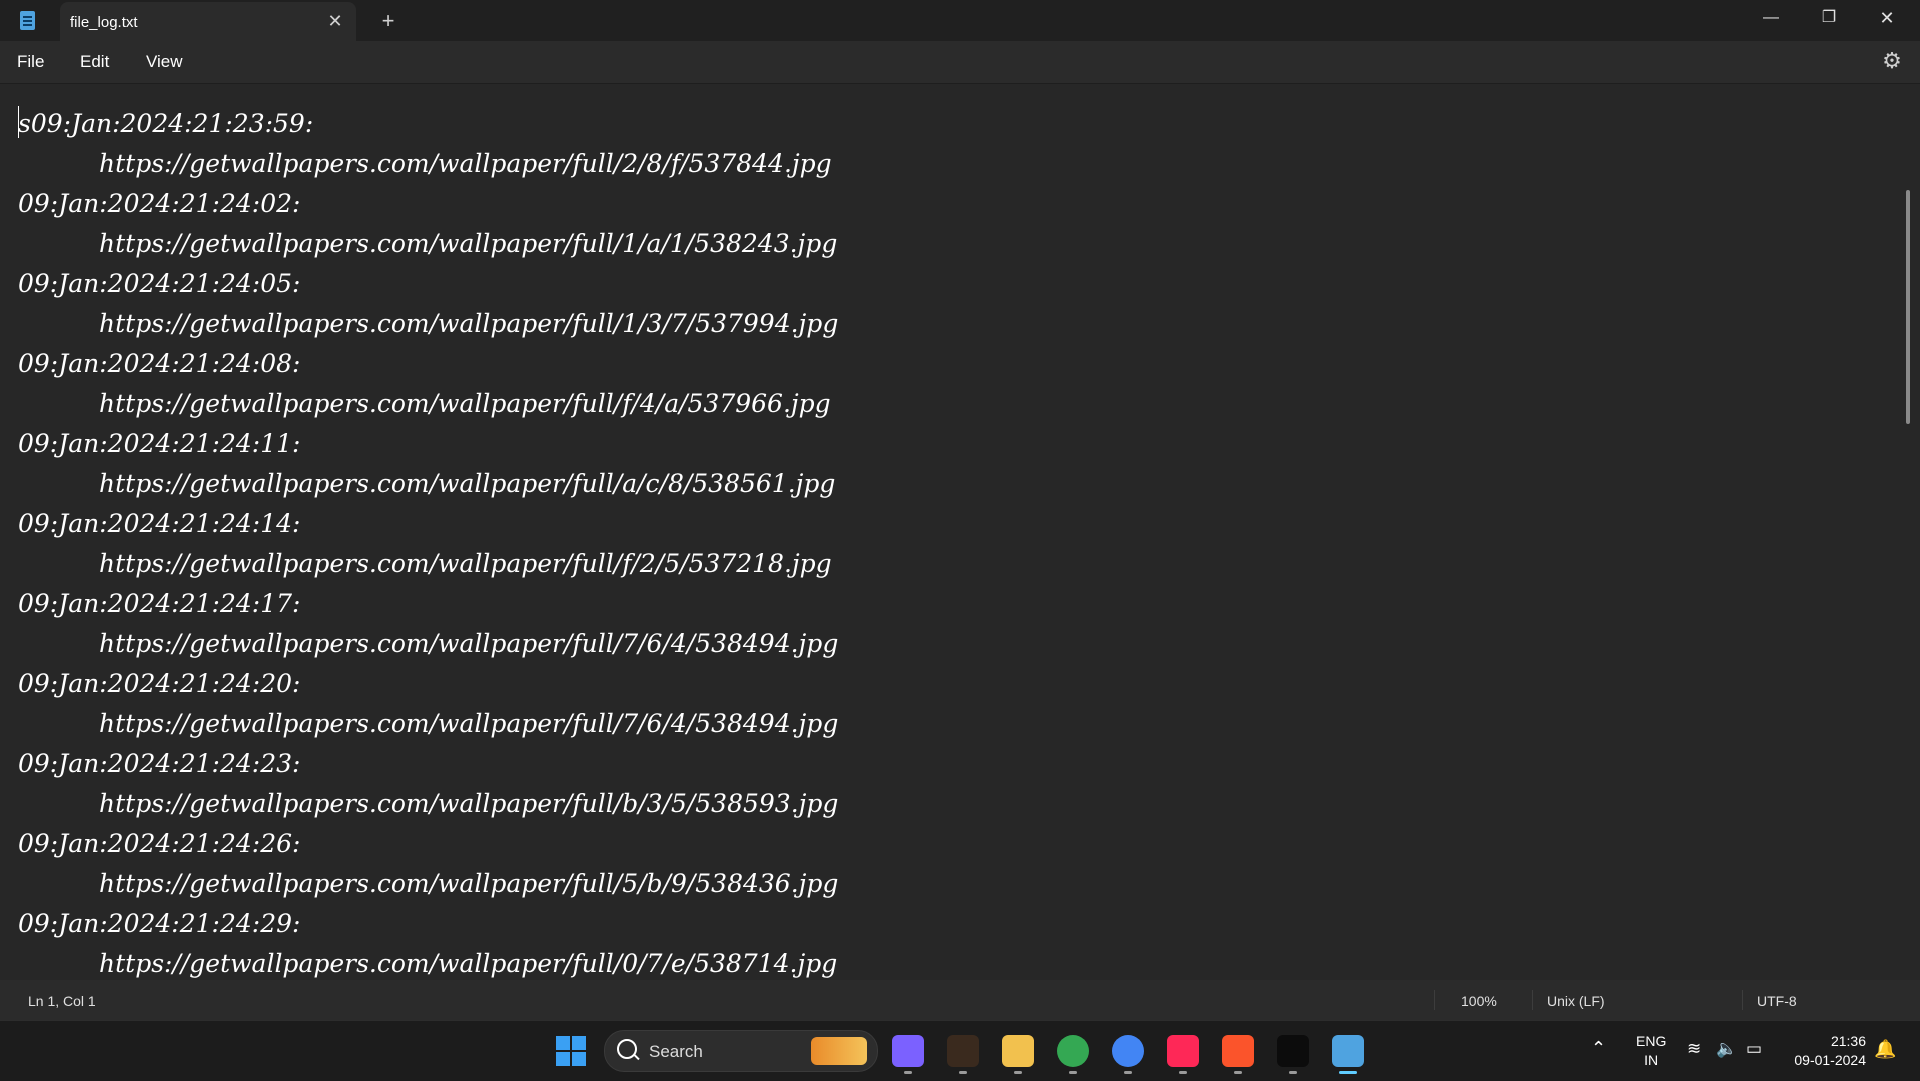  What do you see at coordinates (1848, 1041) in the screenshot?
I see `clock-time: 21:36` at bounding box center [1848, 1041].